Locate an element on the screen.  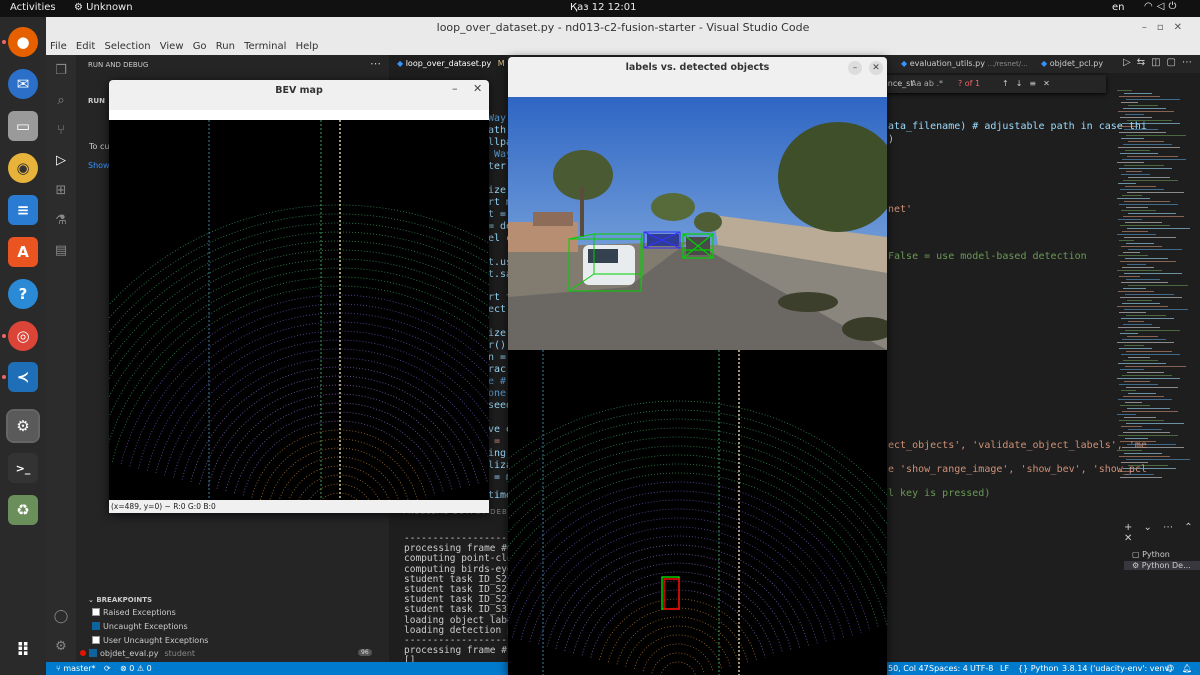
source-control-icon: ⑂ is located at coordinates (61, 131).